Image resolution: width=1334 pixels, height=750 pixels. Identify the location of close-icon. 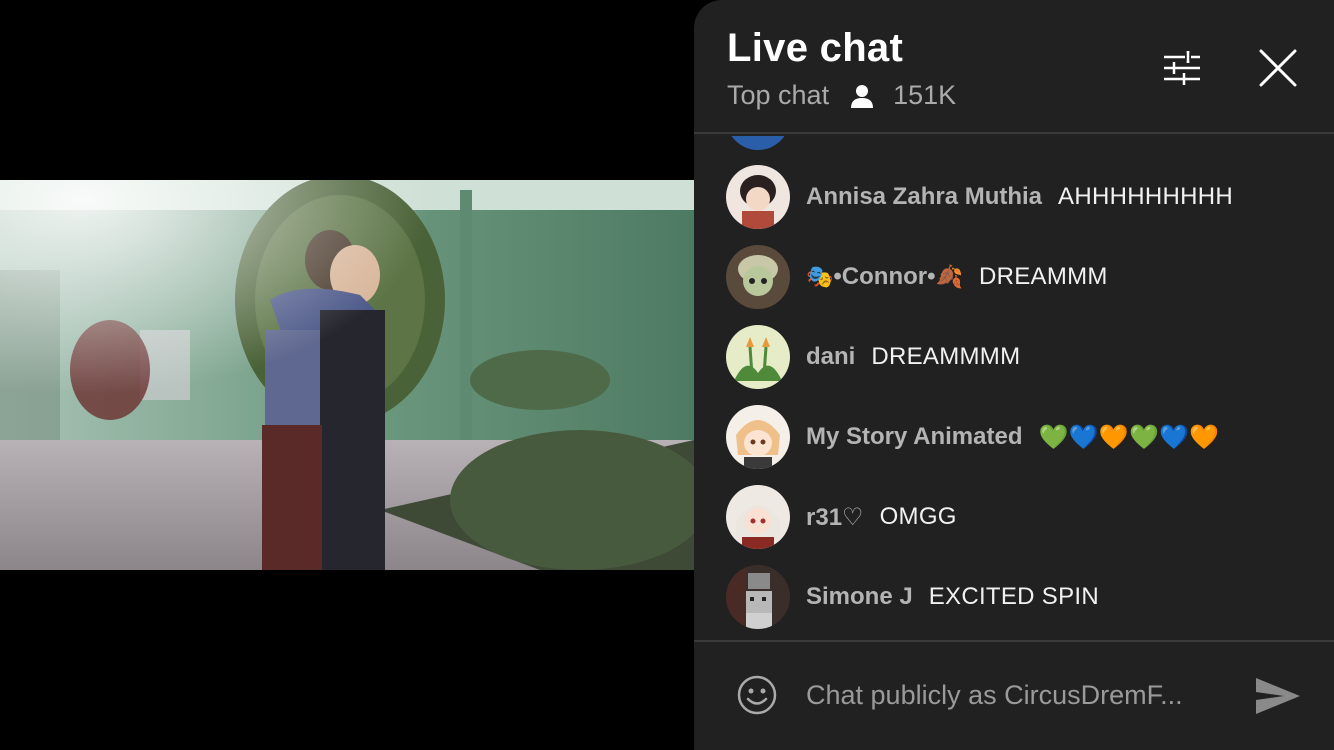
(1278, 68).